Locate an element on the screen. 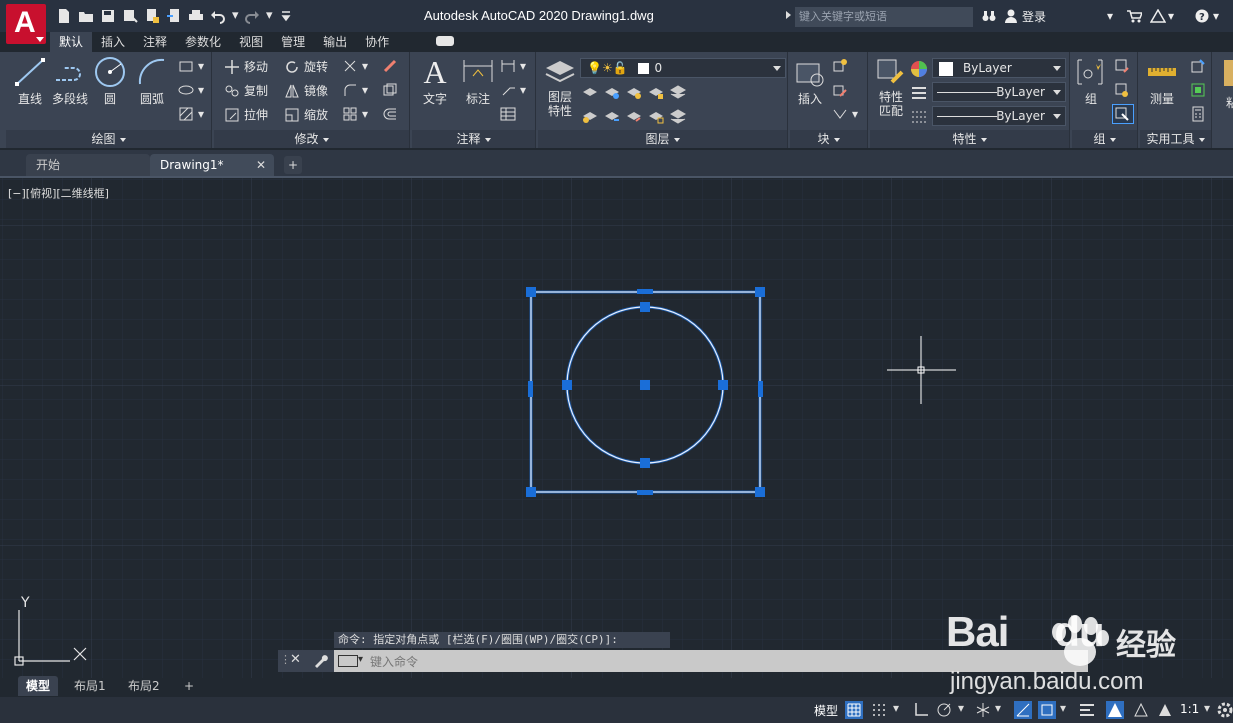 Image resolution: width=1233 pixels, height=723 pixels. chevron-down-icon: ▾ is located at coordinates (360, 659).